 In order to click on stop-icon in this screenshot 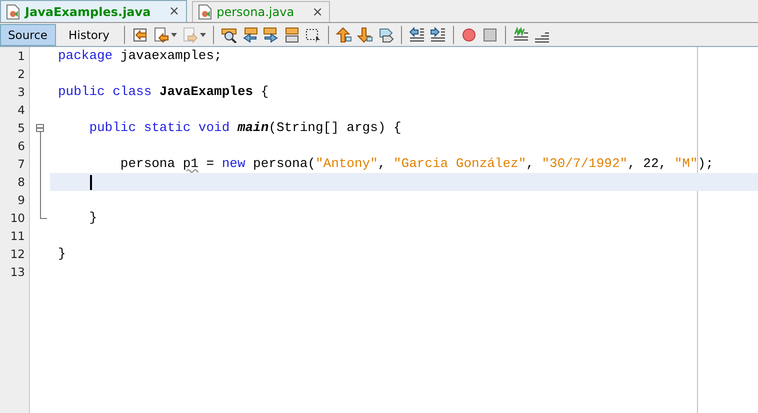, I will do `click(490, 34)`.